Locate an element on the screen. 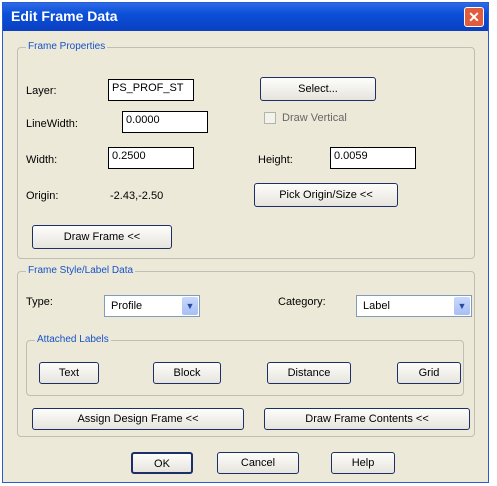 The width and height of the screenshot is (497, 486). category-label: Category: is located at coordinates (302, 302).